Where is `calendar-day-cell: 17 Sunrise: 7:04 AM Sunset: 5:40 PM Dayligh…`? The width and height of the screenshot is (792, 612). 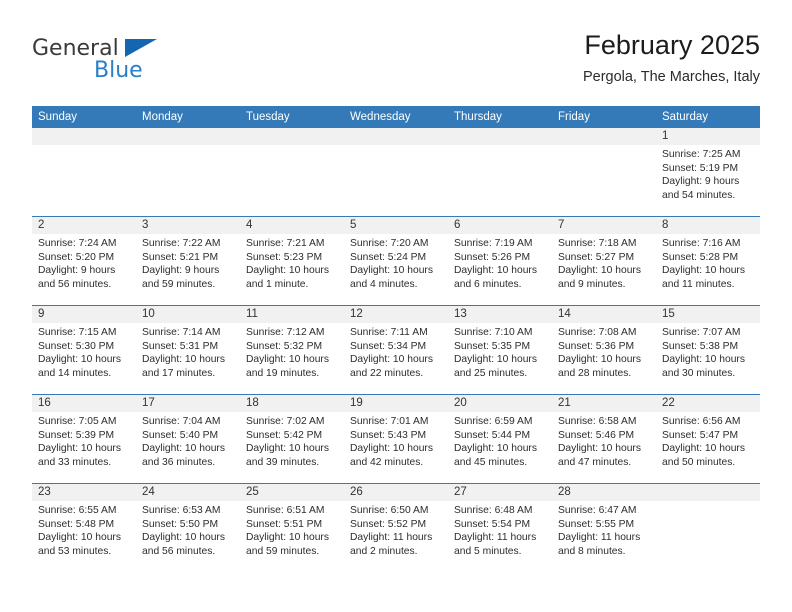 calendar-day-cell: 17 Sunrise: 7:04 AM Sunset: 5:40 PM Dayligh… is located at coordinates (188, 439).